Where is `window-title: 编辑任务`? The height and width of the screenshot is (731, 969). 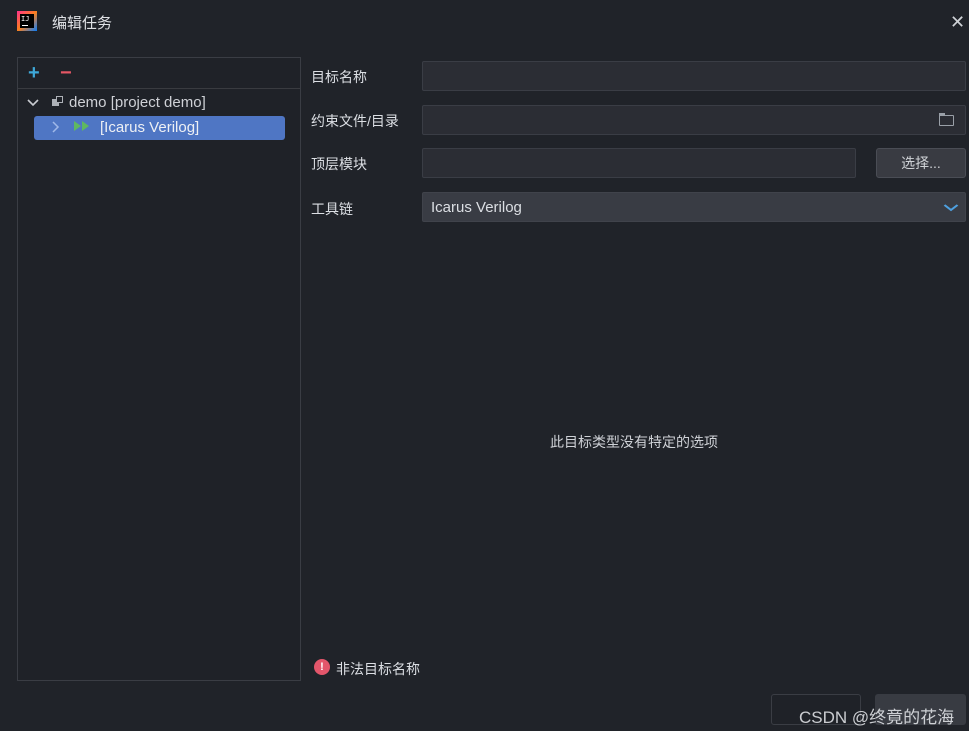
window-title: 编辑任务 is located at coordinates (82, 23).